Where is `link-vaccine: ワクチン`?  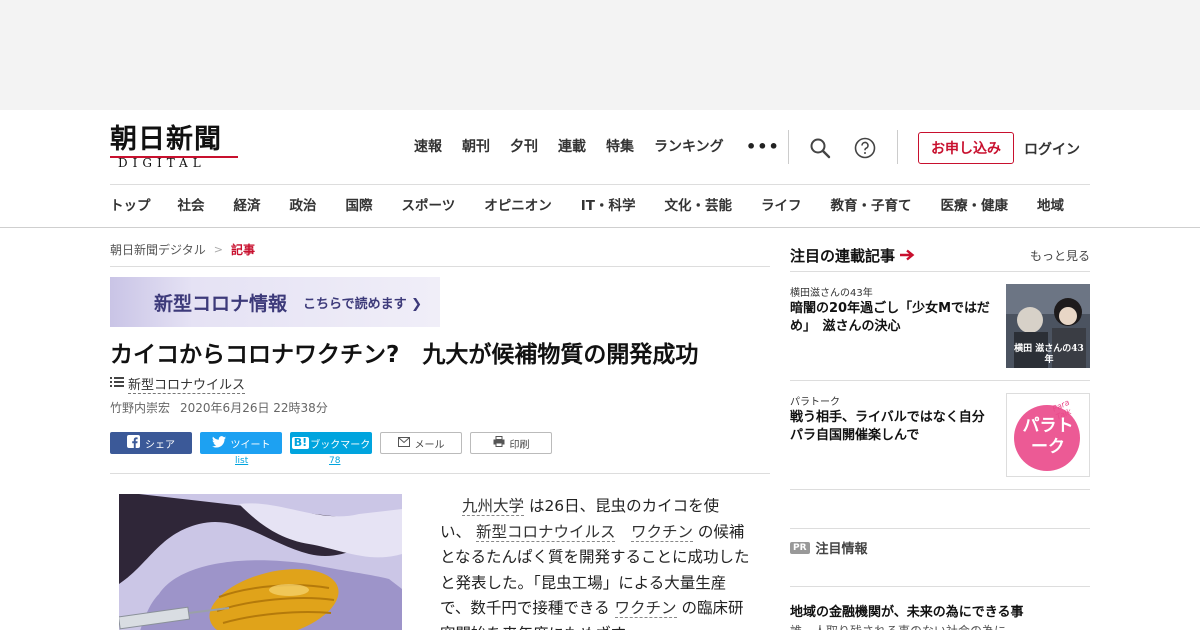 link-vaccine: ワクチン is located at coordinates (661, 532).